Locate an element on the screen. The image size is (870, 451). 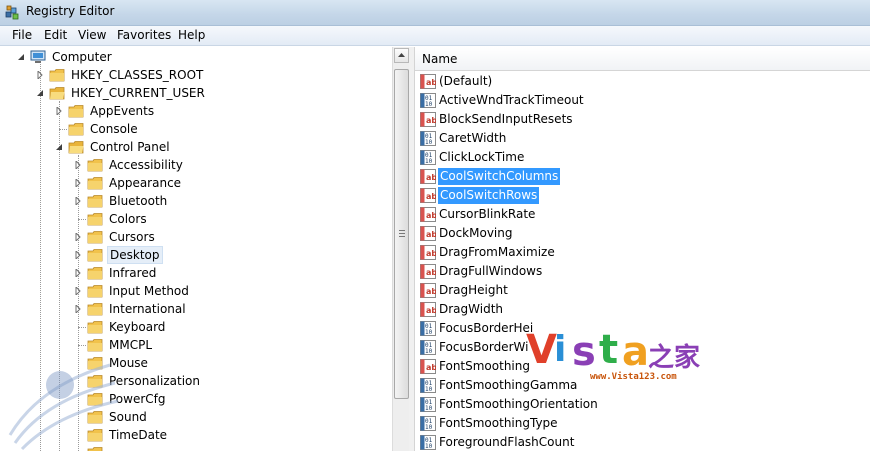
menu-file: File is located at coordinates (22, 35).